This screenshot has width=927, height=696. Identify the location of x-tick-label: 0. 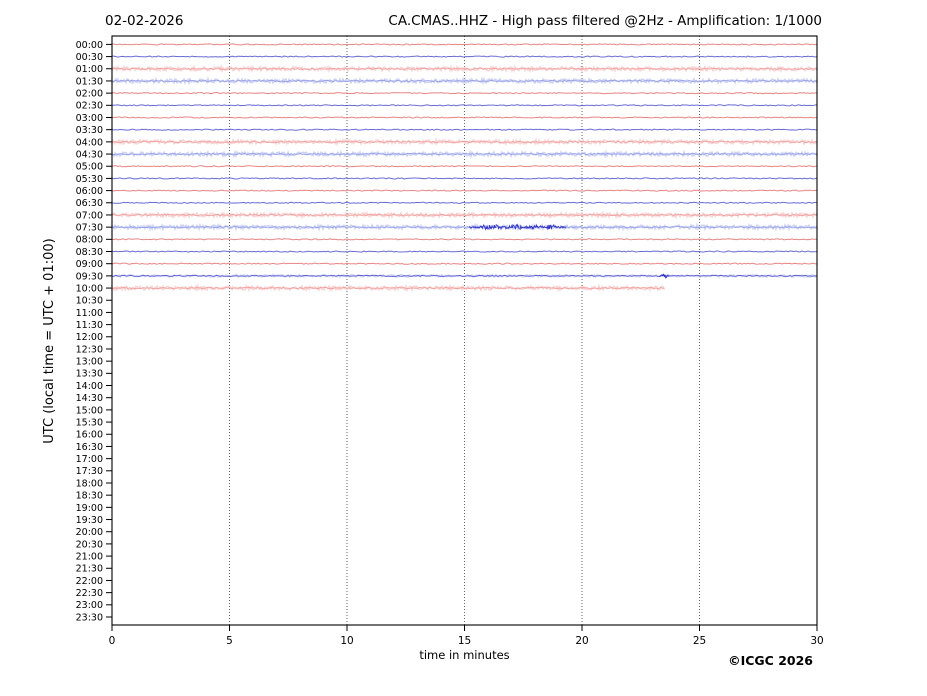
(112, 641).